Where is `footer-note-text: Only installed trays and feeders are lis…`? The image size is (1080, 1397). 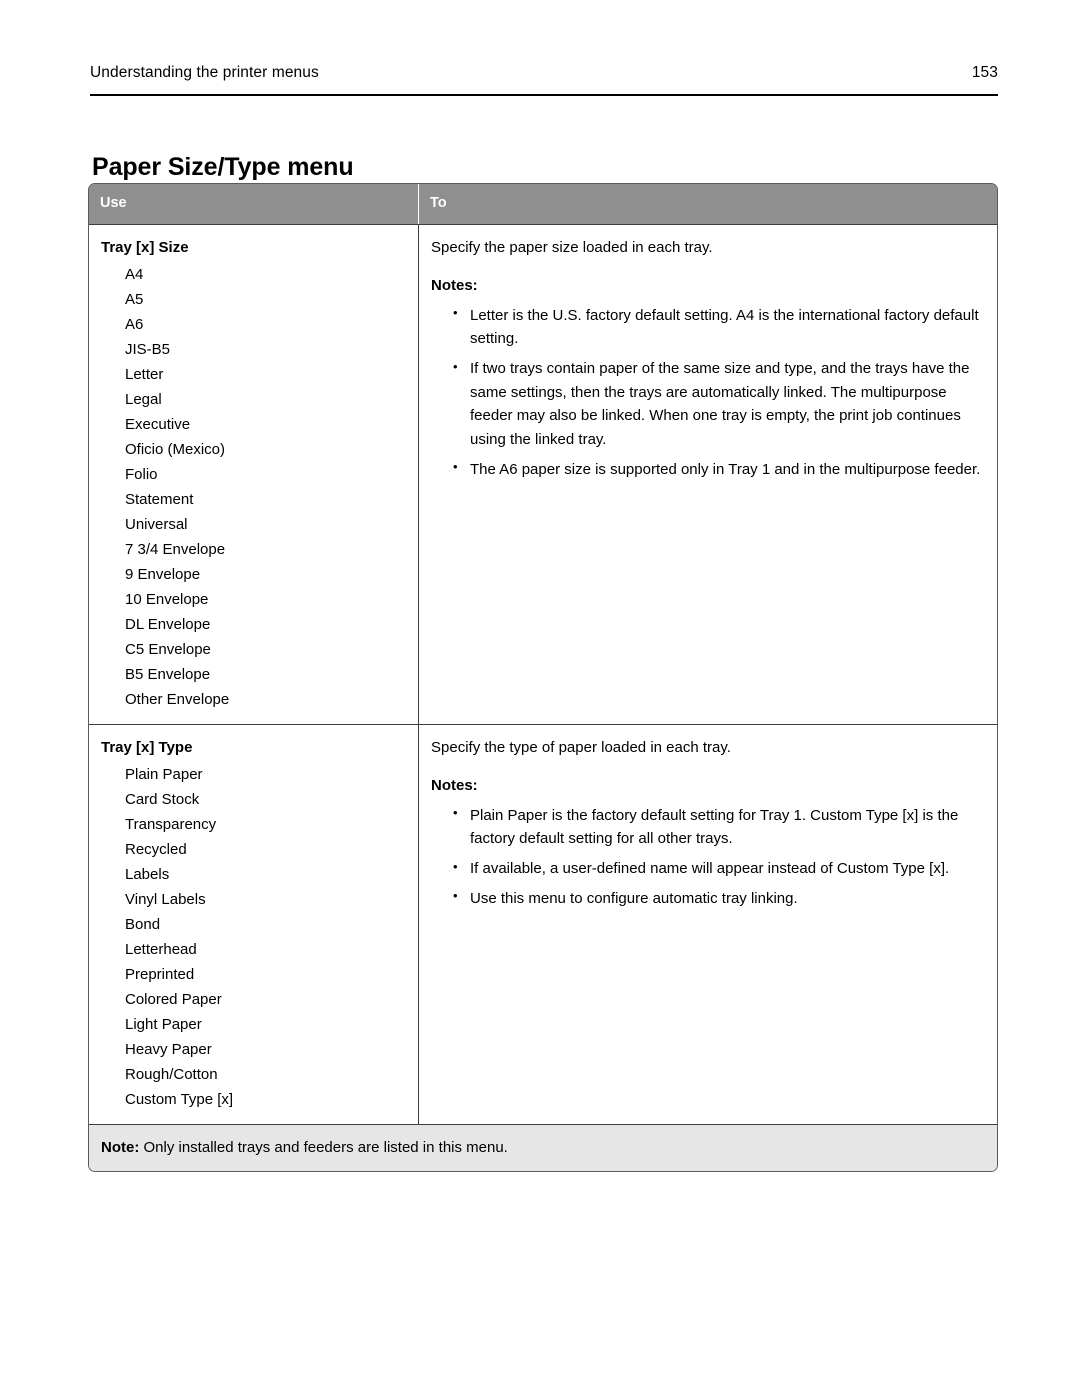
footer-note-text: Only installed trays and feeders are lis… is located at coordinates (323, 1148).